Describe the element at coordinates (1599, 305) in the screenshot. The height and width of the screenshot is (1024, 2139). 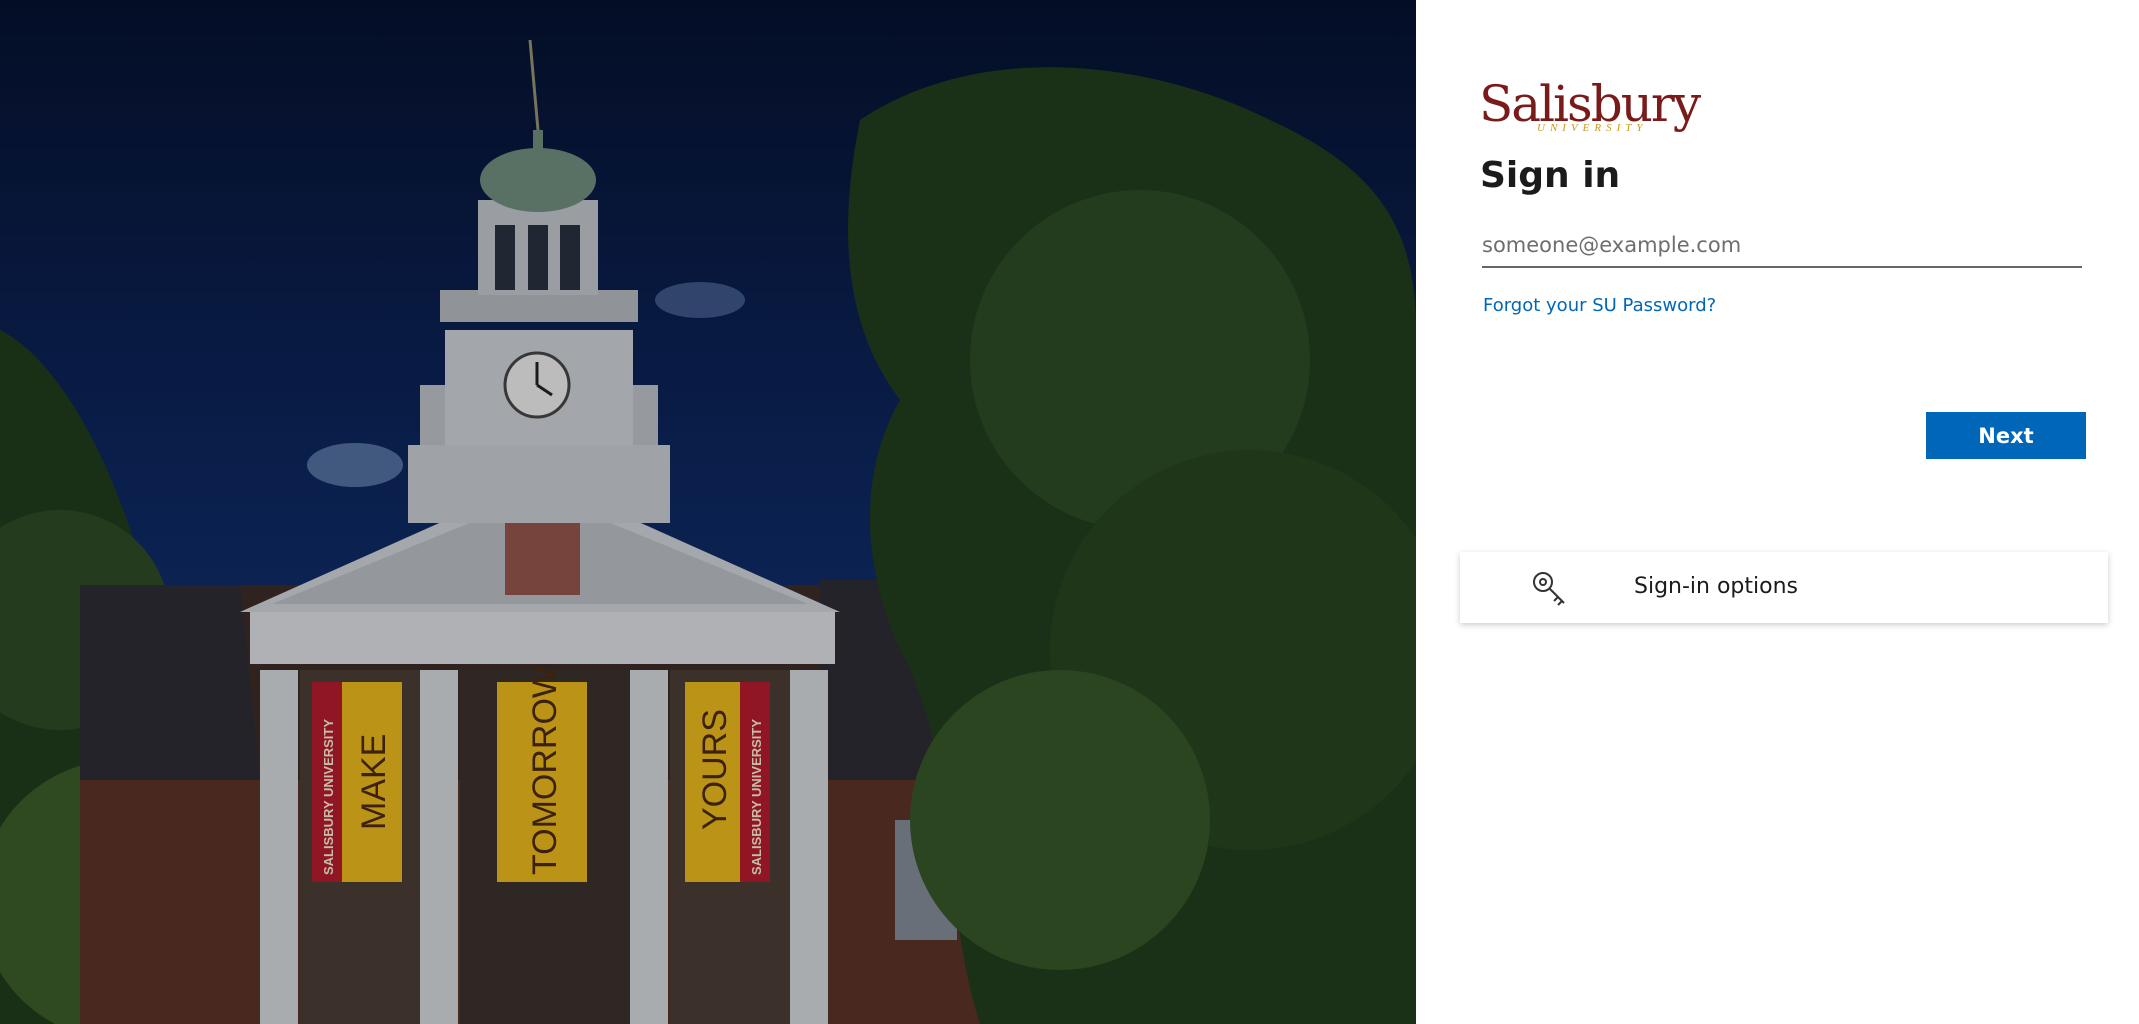
I see `forgot-password-link: Forgot your SU Password?` at that location.